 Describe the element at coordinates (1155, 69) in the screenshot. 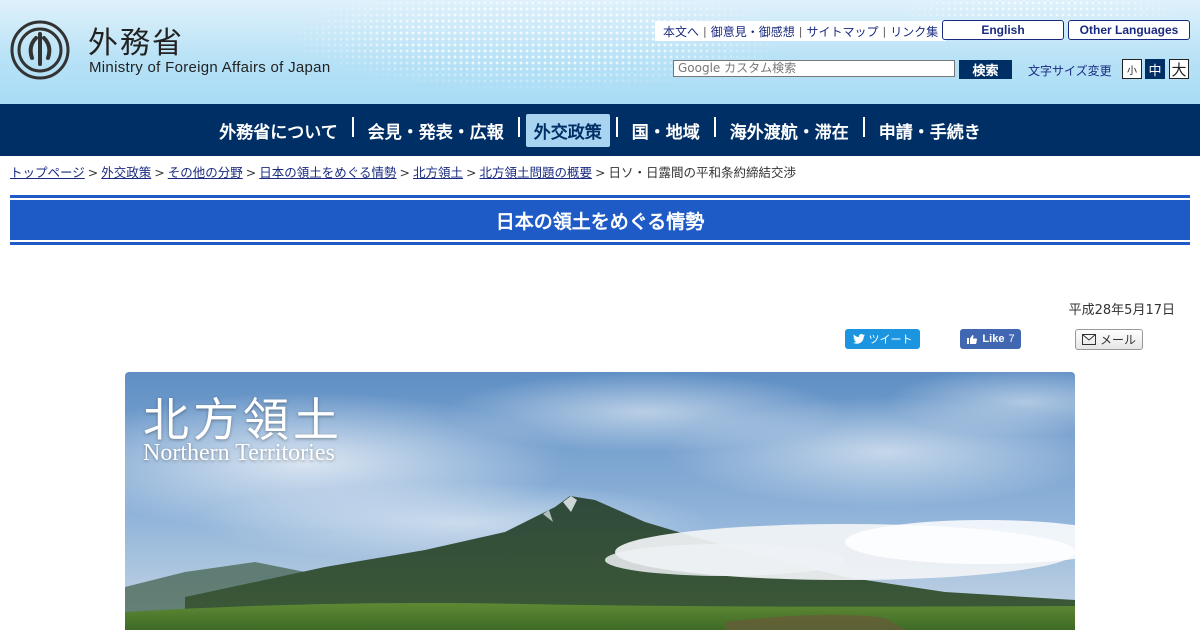

I see `font-size-medium-button: 中` at that location.